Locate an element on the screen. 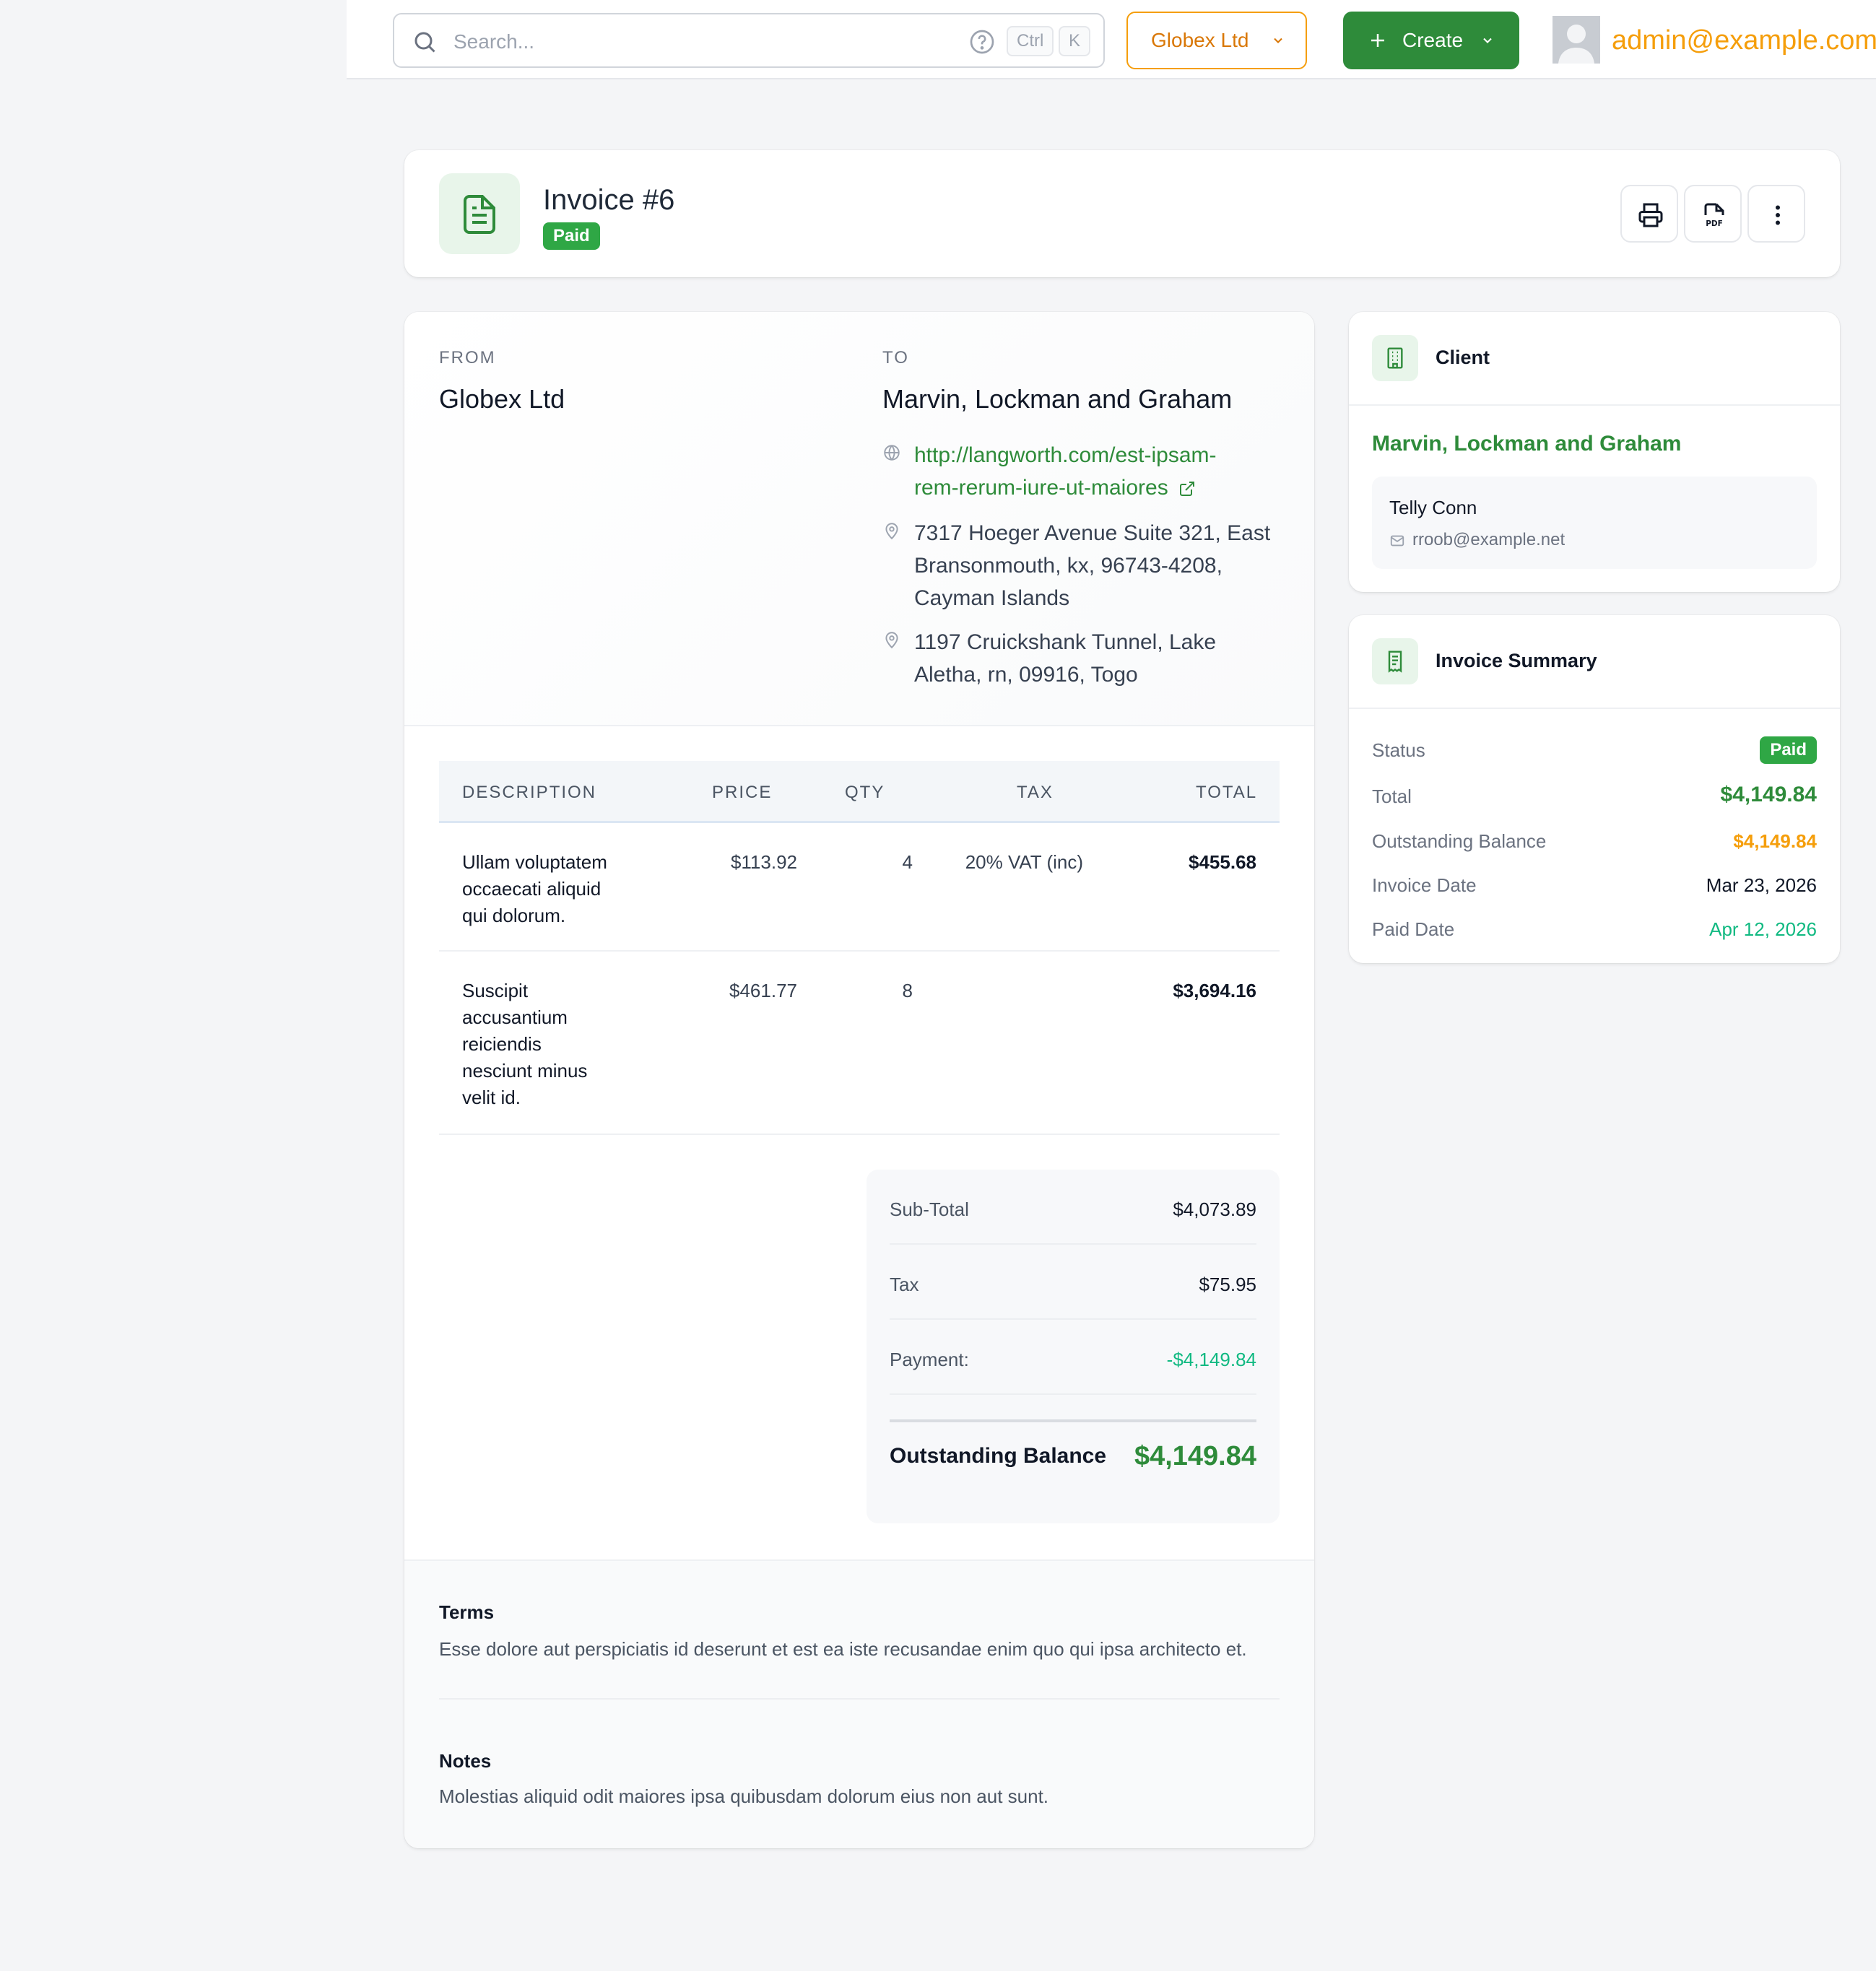 Image resolution: width=1876 pixels, height=1971 pixels. description-line: accusantium is located at coordinates (515, 1017).